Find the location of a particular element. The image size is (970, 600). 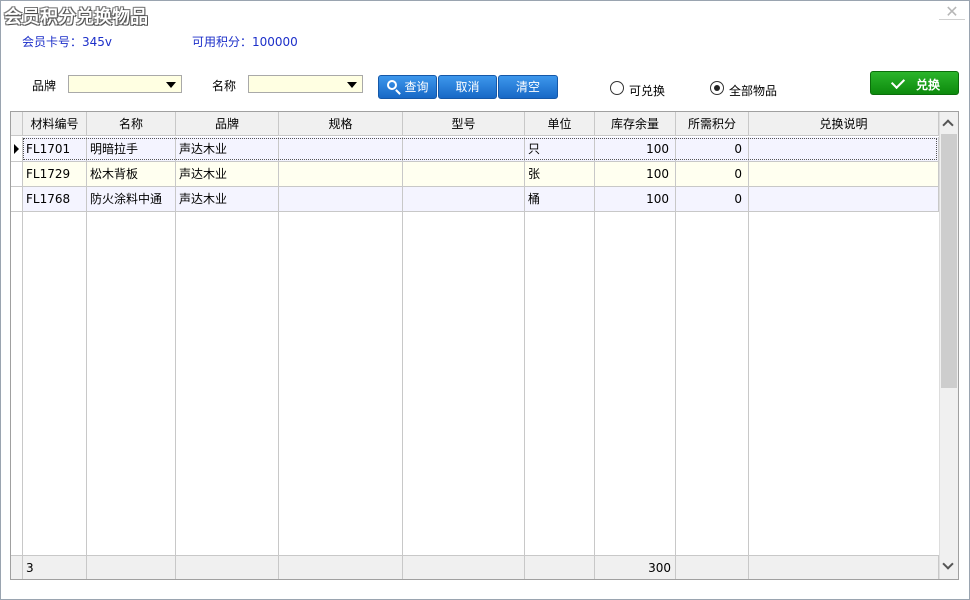

cell-unit: 只 is located at coordinates (560, 149).